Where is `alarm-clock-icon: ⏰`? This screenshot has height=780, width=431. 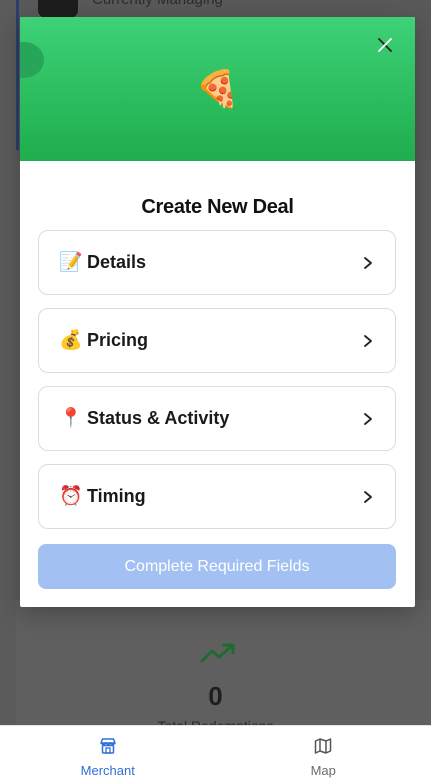
alarm-clock-icon: ⏰ is located at coordinates (71, 496).